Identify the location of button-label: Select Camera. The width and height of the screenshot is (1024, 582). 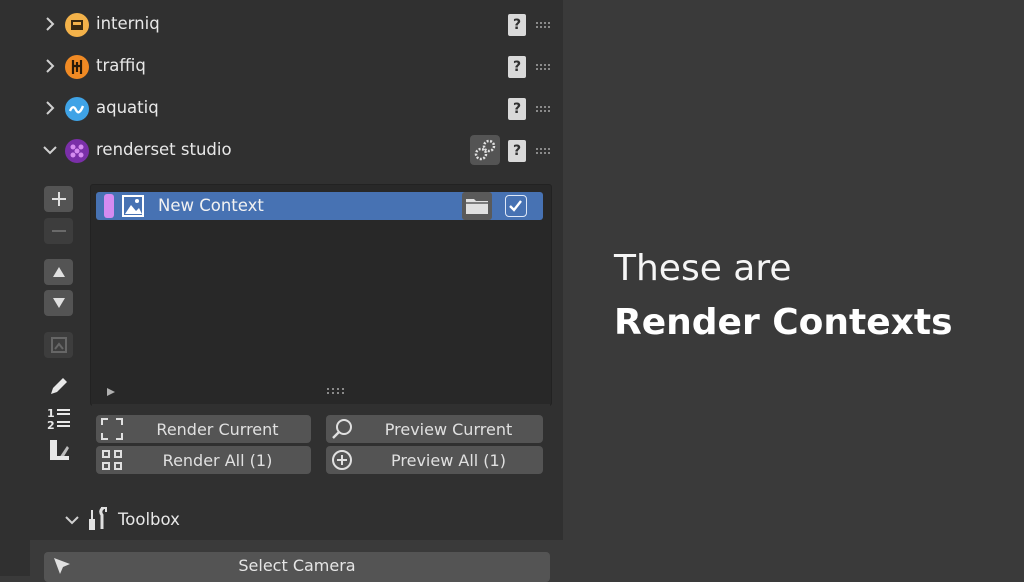
(297, 565).